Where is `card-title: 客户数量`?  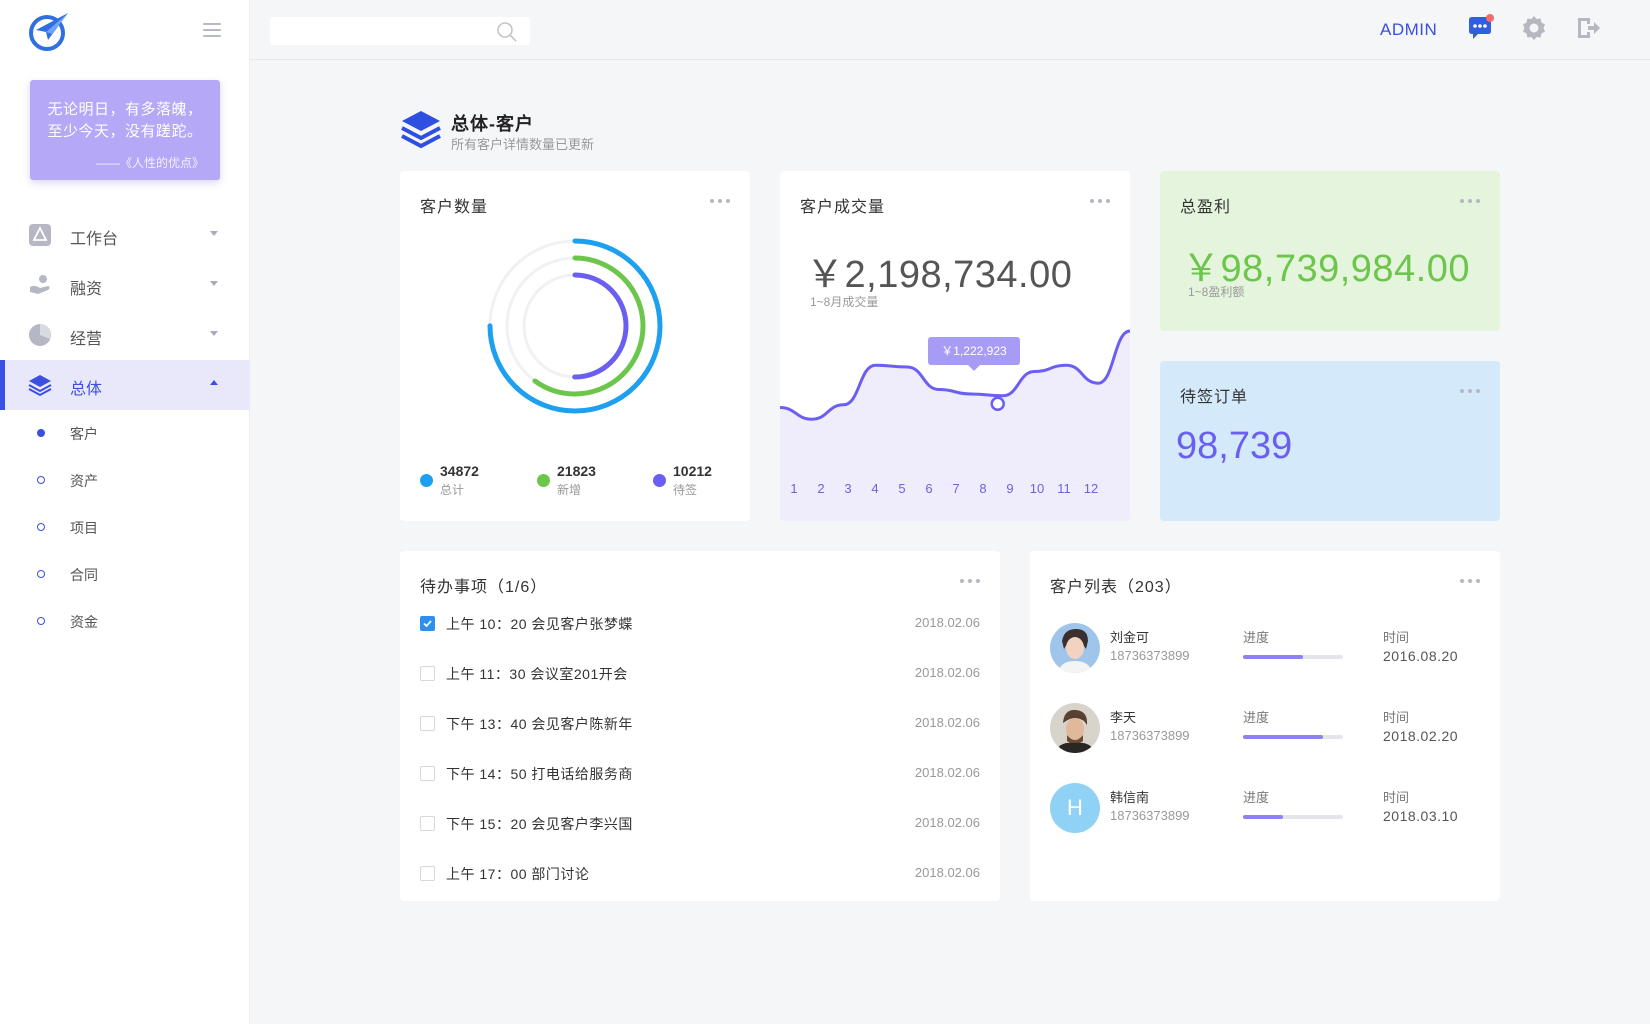 card-title: 客户数量 is located at coordinates (454, 207).